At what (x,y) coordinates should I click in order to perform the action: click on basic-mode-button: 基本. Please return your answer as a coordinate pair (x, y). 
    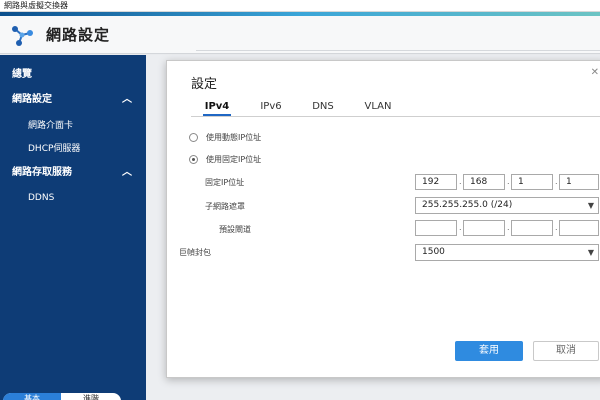
    Looking at the image, I should click on (32, 396).